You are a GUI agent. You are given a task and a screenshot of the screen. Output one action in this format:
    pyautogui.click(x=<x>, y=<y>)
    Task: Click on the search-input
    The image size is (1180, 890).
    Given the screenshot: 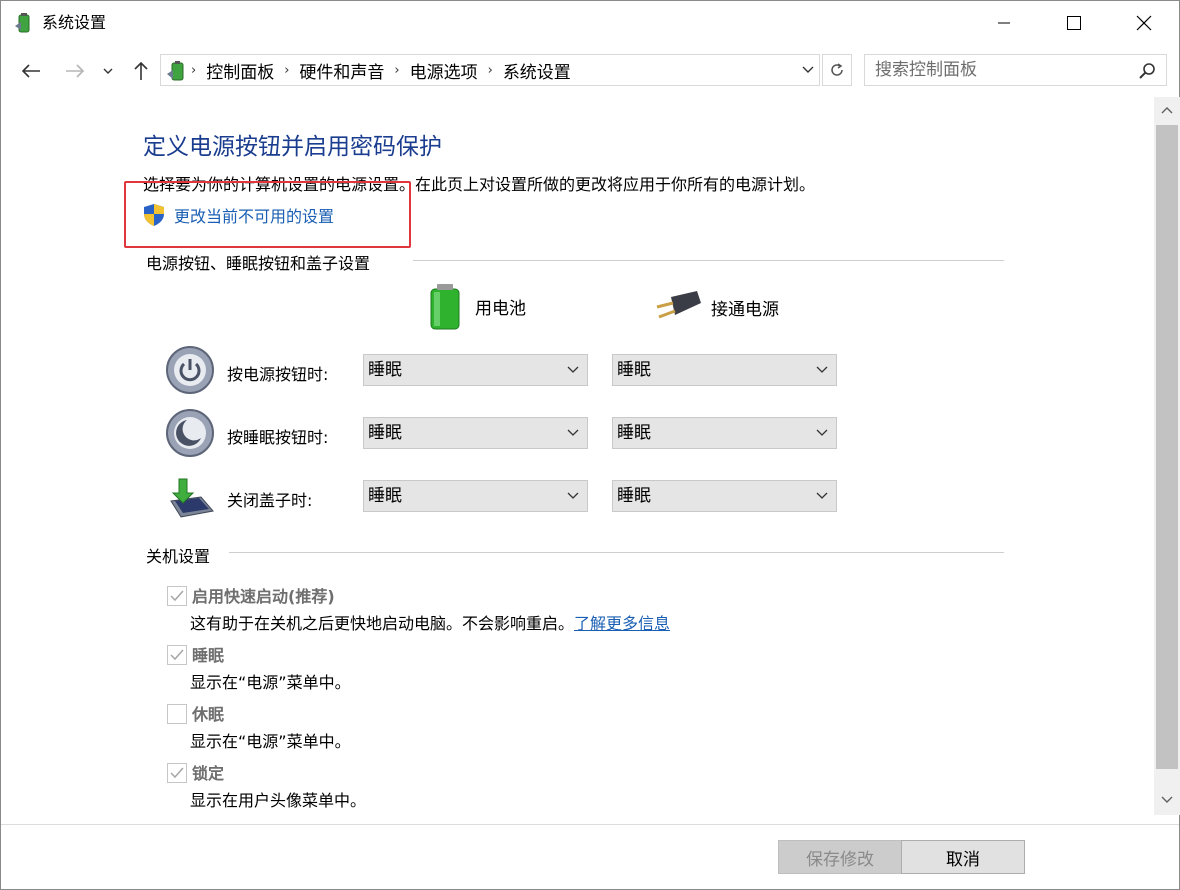 What is the action you would take?
    pyautogui.click(x=1000, y=70)
    